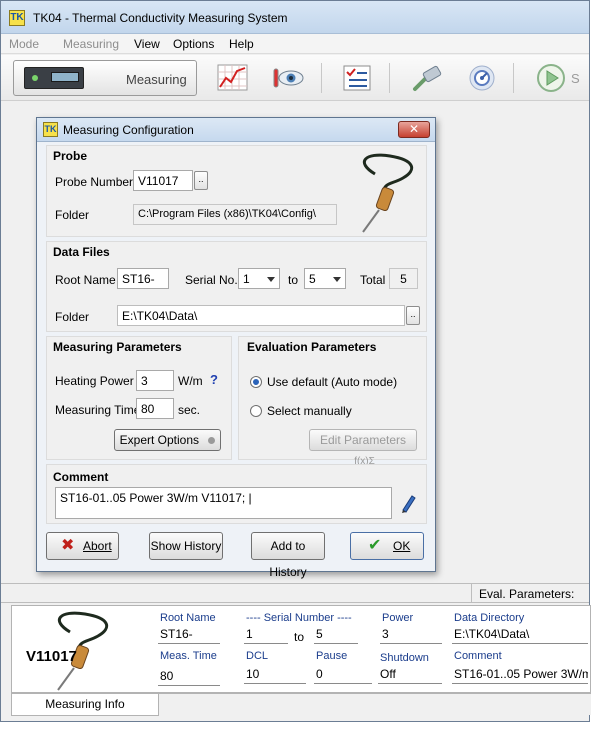  I want to click on info-power-value: 3, so click(411, 635).